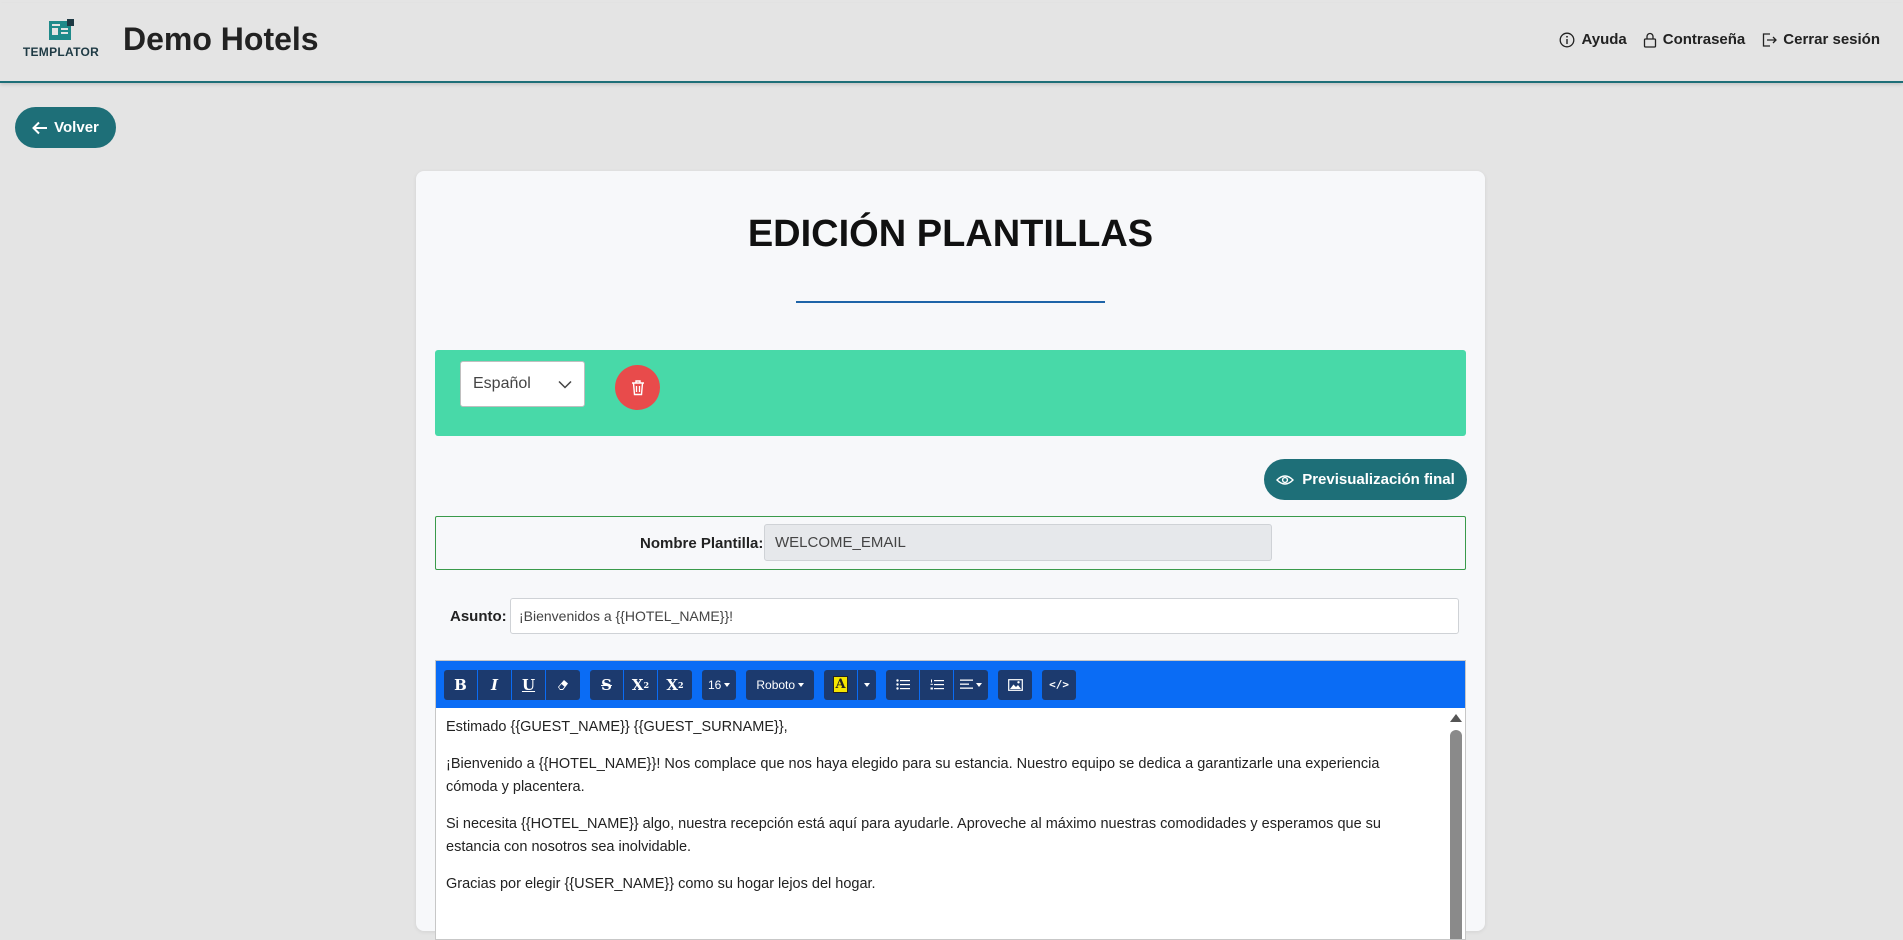 This screenshot has height=940, width=1903. I want to click on password-label: Contraseña, so click(1704, 39).